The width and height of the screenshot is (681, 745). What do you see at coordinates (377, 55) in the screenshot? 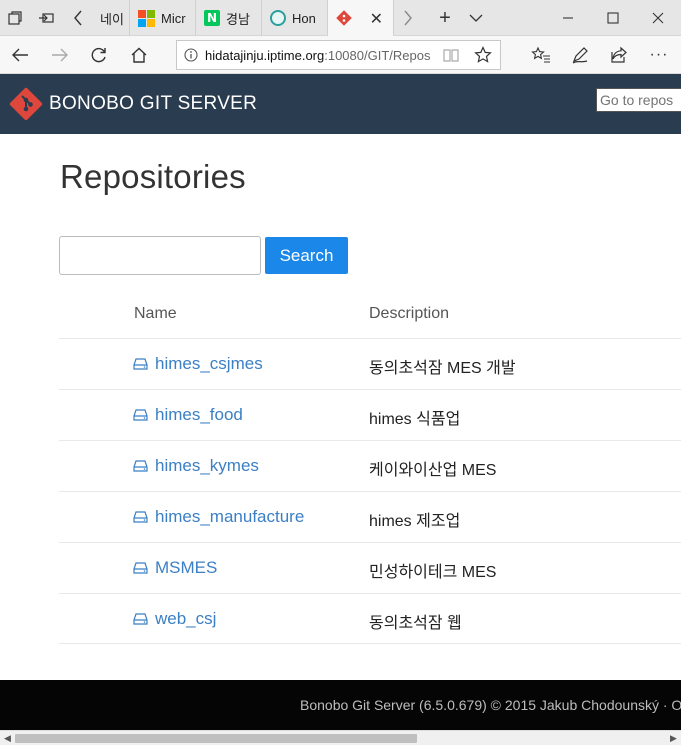
I see `url-path: :10080/GIT/Repos` at bounding box center [377, 55].